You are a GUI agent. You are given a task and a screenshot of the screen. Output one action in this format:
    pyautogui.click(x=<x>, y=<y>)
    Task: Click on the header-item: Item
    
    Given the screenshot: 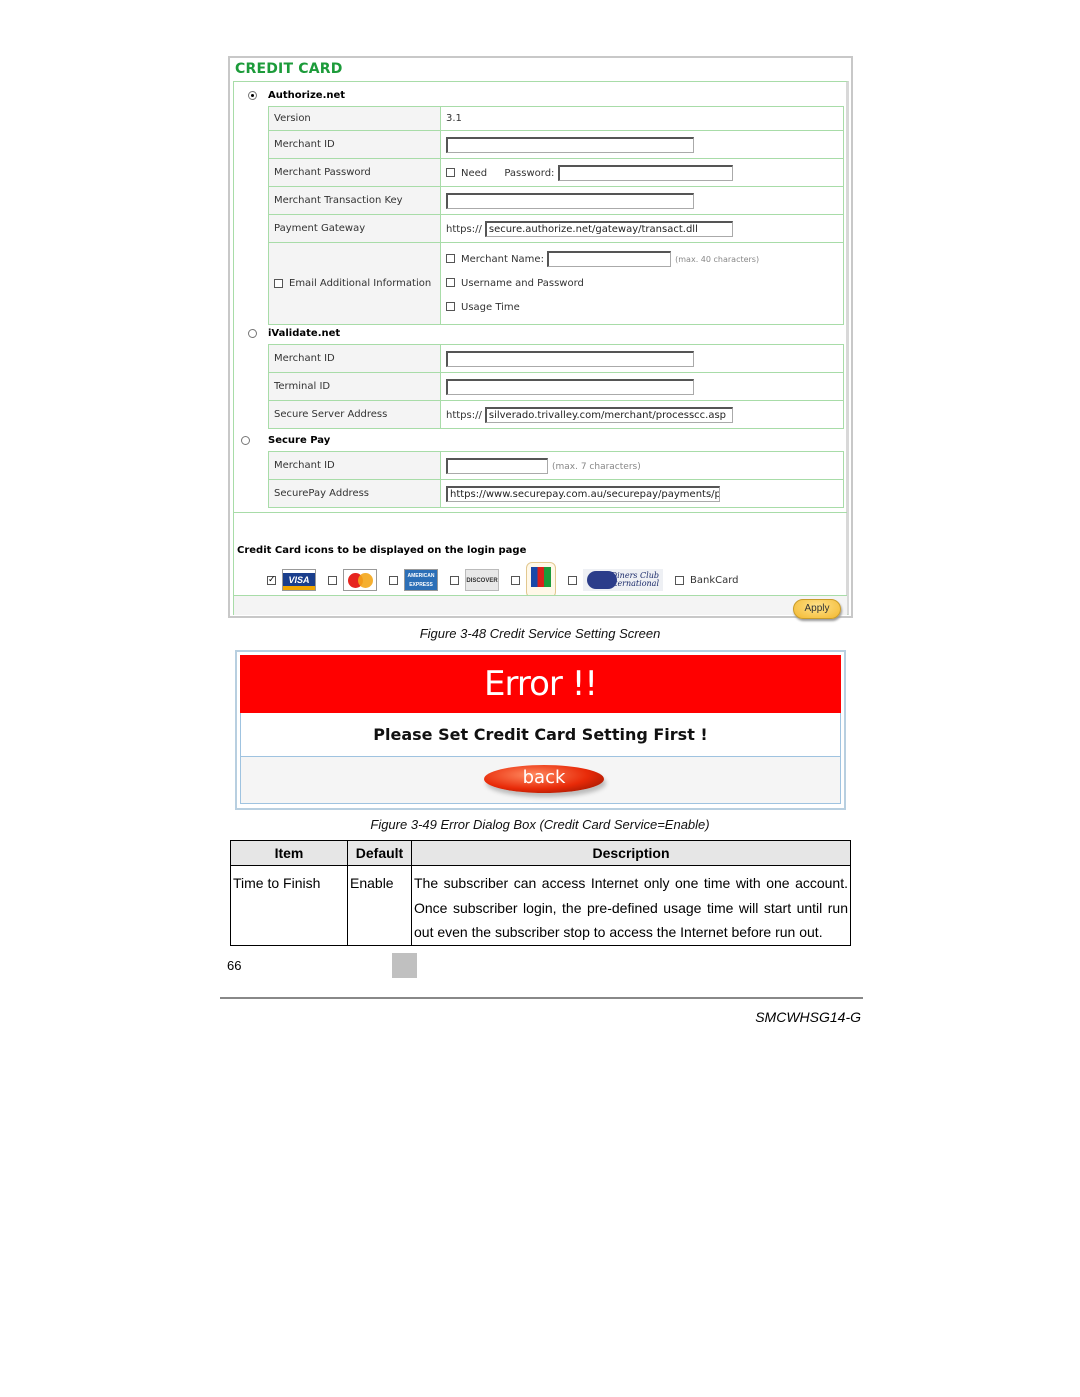 What is the action you would take?
    pyautogui.click(x=289, y=853)
    